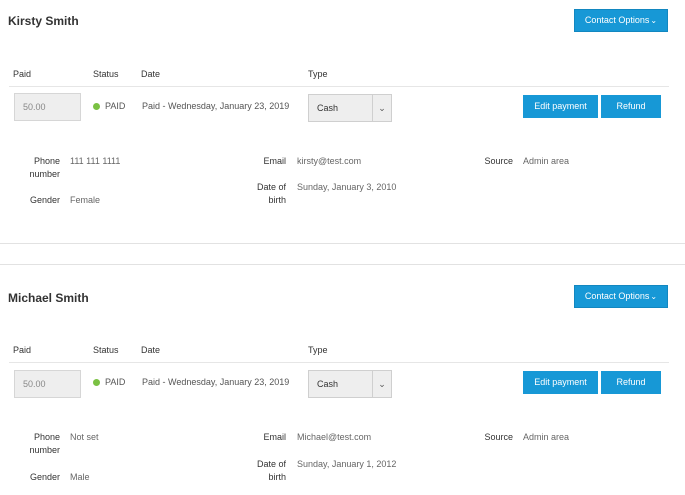 The image size is (685, 495). Describe the element at coordinates (347, 187) in the screenshot. I see `dob-value: Sunday, January 3, 2010` at that location.